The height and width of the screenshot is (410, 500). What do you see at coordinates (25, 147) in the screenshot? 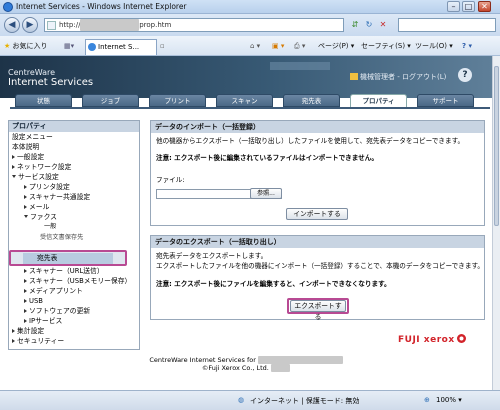
I see `sidebar-item-description: 本体説明` at bounding box center [25, 147].